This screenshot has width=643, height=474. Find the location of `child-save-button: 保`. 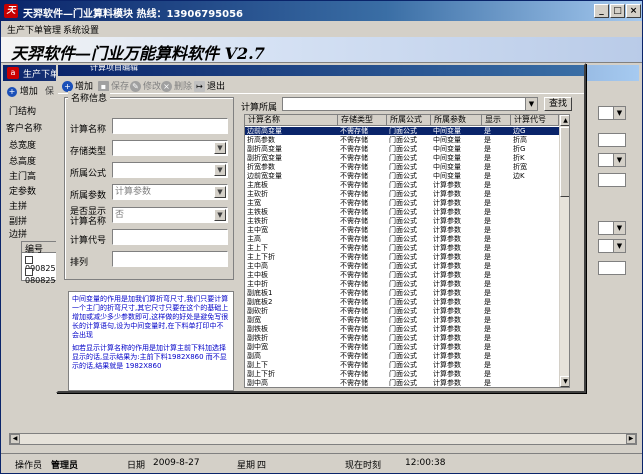

child-save-button: 保 is located at coordinates (49, 90).